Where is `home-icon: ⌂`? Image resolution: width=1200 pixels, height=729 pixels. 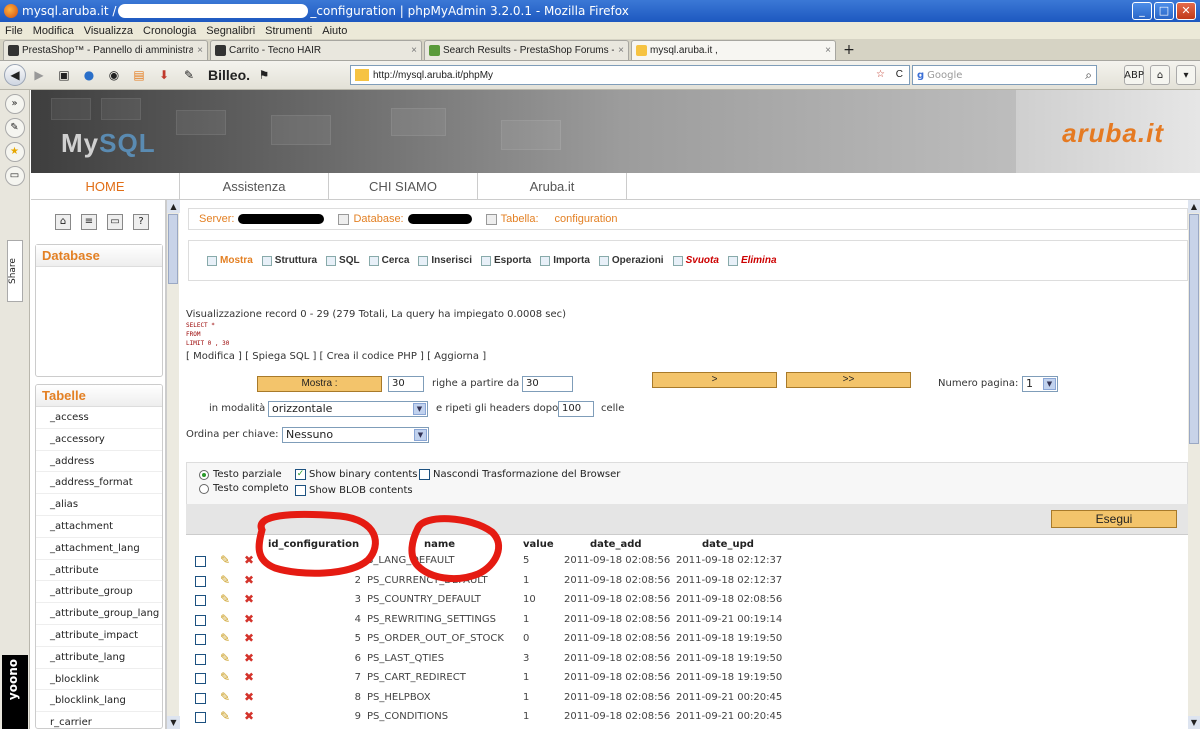 home-icon: ⌂ is located at coordinates (63, 222).